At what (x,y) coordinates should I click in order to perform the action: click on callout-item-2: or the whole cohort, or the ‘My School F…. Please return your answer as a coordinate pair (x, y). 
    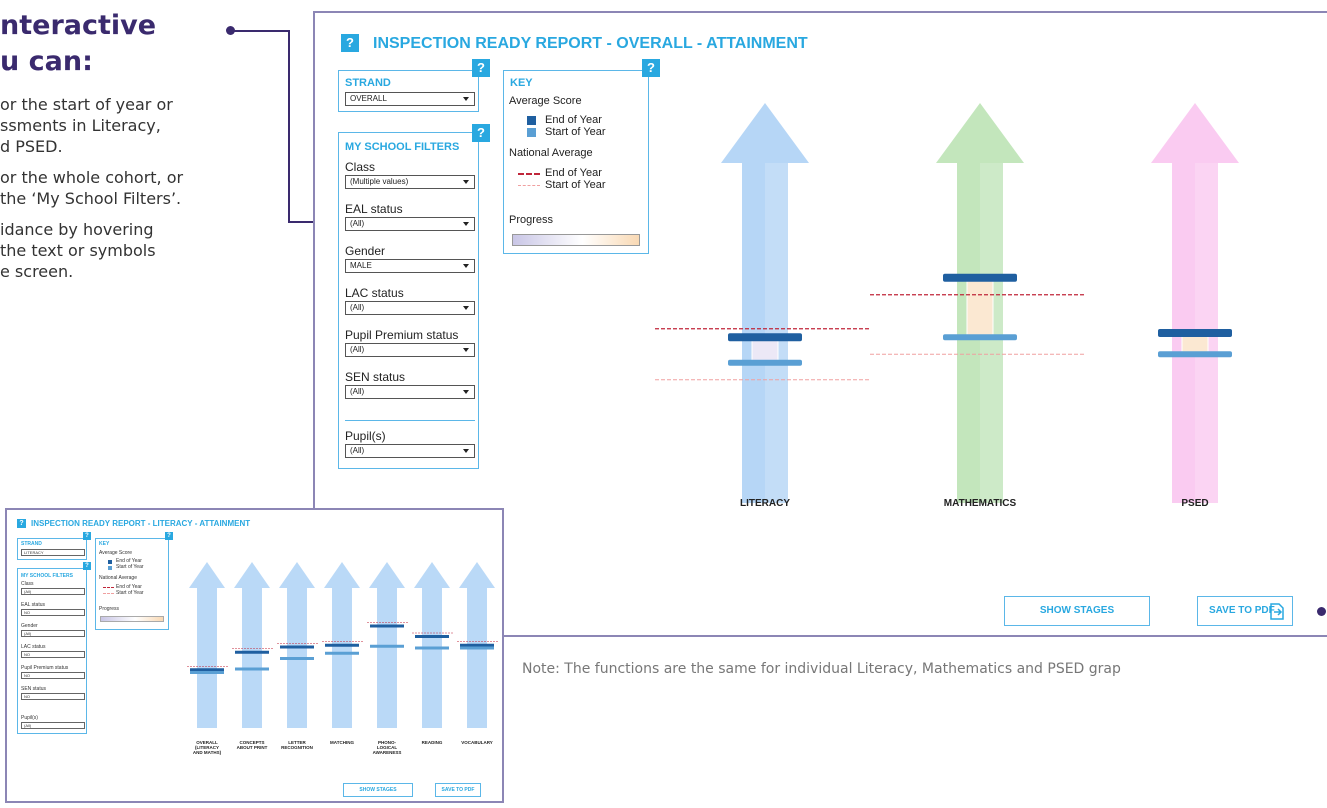
    Looking at the image, I should click on (92, 188).